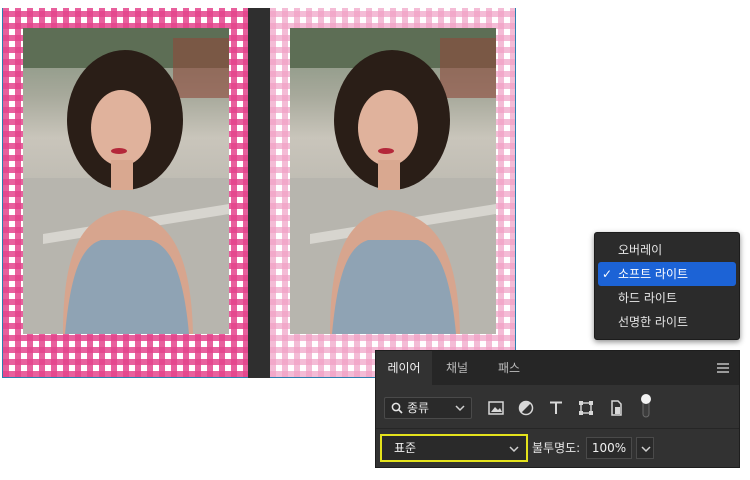 The width and height of the screenshot is (750, 480). What do you see at coordinates (454, 448) in the screenshot?
I see `blend-mode-select: 표준` at bounding box center [454, 448].